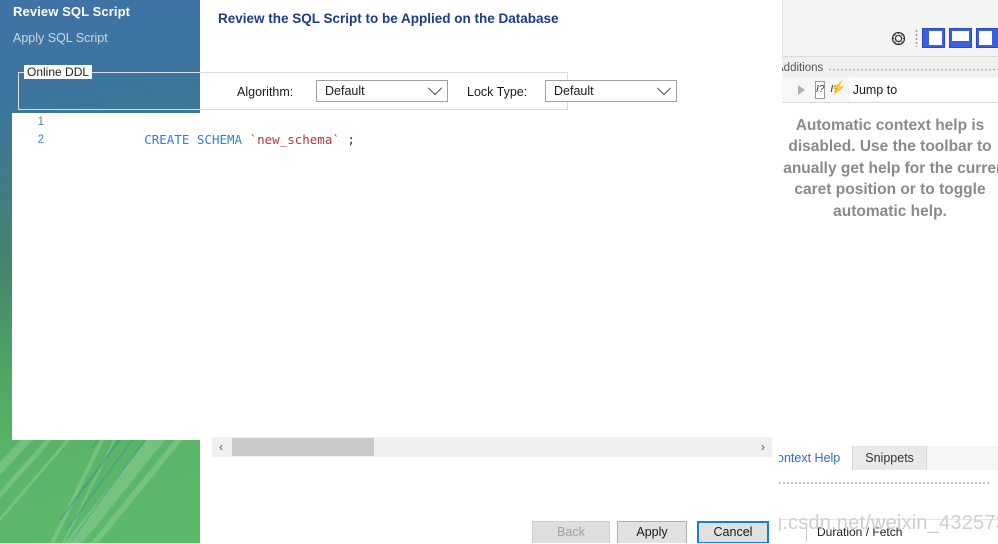 The height and width of the screenshot is (544, 998). I want to click on cancel-button: Cancel, so click(733, 532).